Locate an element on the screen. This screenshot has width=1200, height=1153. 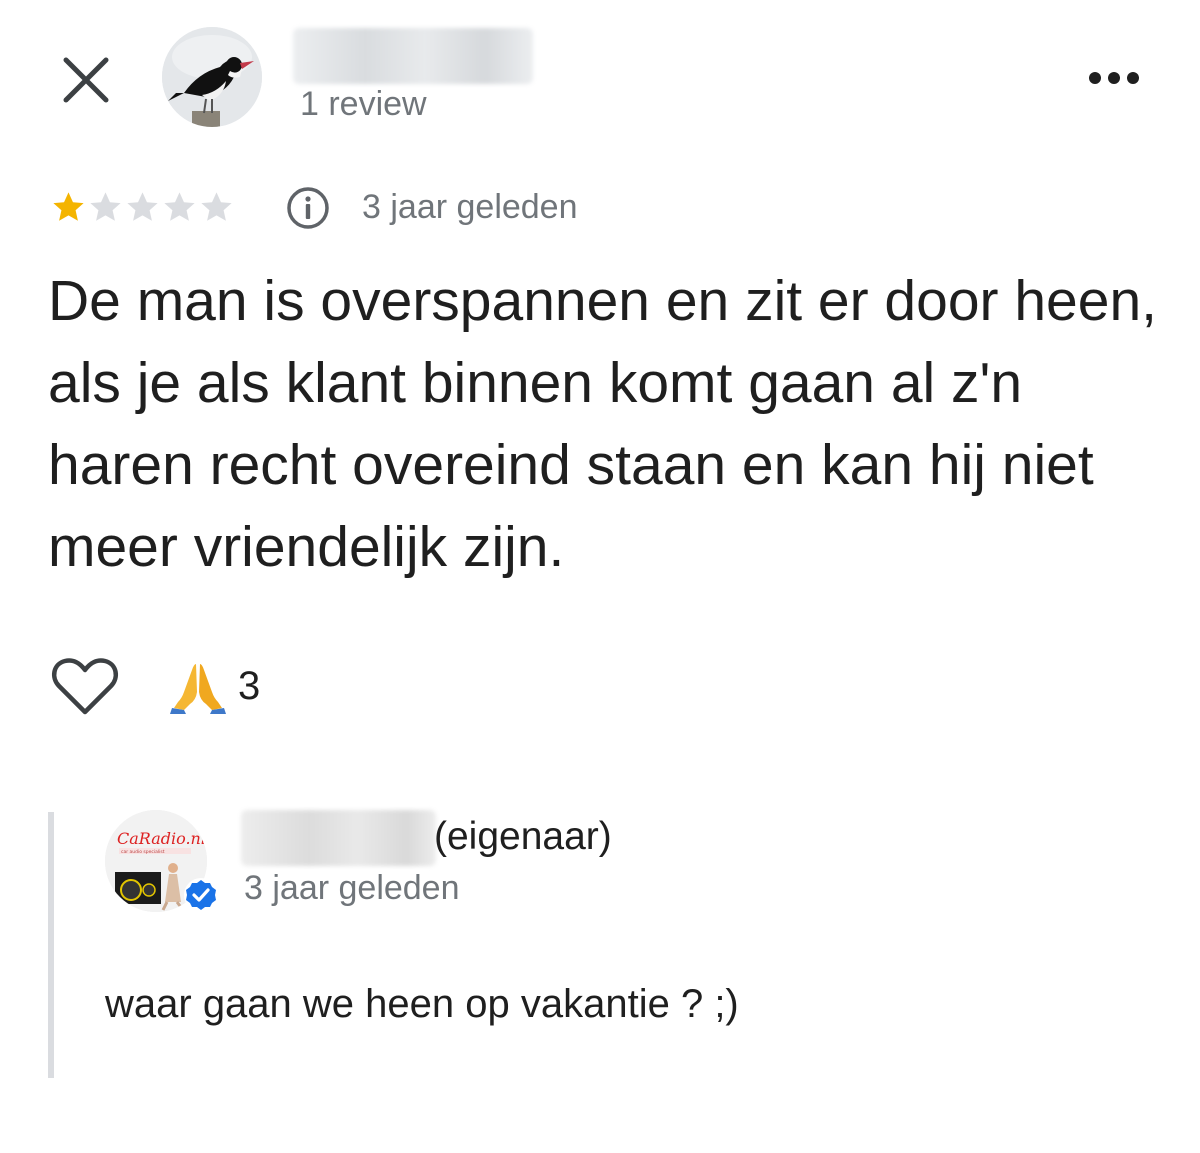
more-options-button is located at coordinates (1114, 78).